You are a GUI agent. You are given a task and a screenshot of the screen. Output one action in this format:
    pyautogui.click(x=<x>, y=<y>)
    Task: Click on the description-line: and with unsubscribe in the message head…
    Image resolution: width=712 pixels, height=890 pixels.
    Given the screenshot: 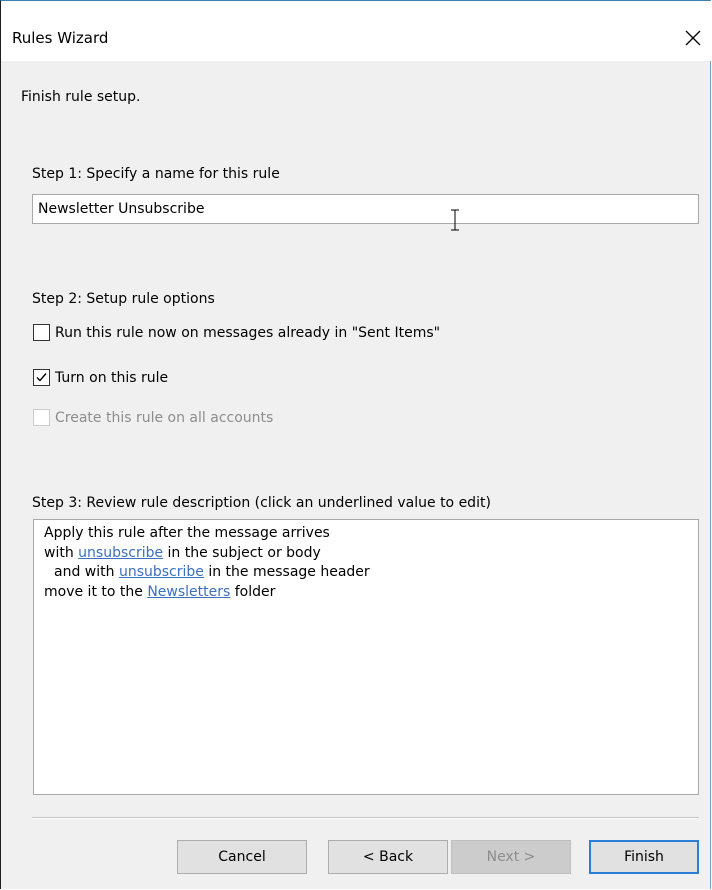 What is the action you would take?
    pyautogui.click(x=212, y=572)
    